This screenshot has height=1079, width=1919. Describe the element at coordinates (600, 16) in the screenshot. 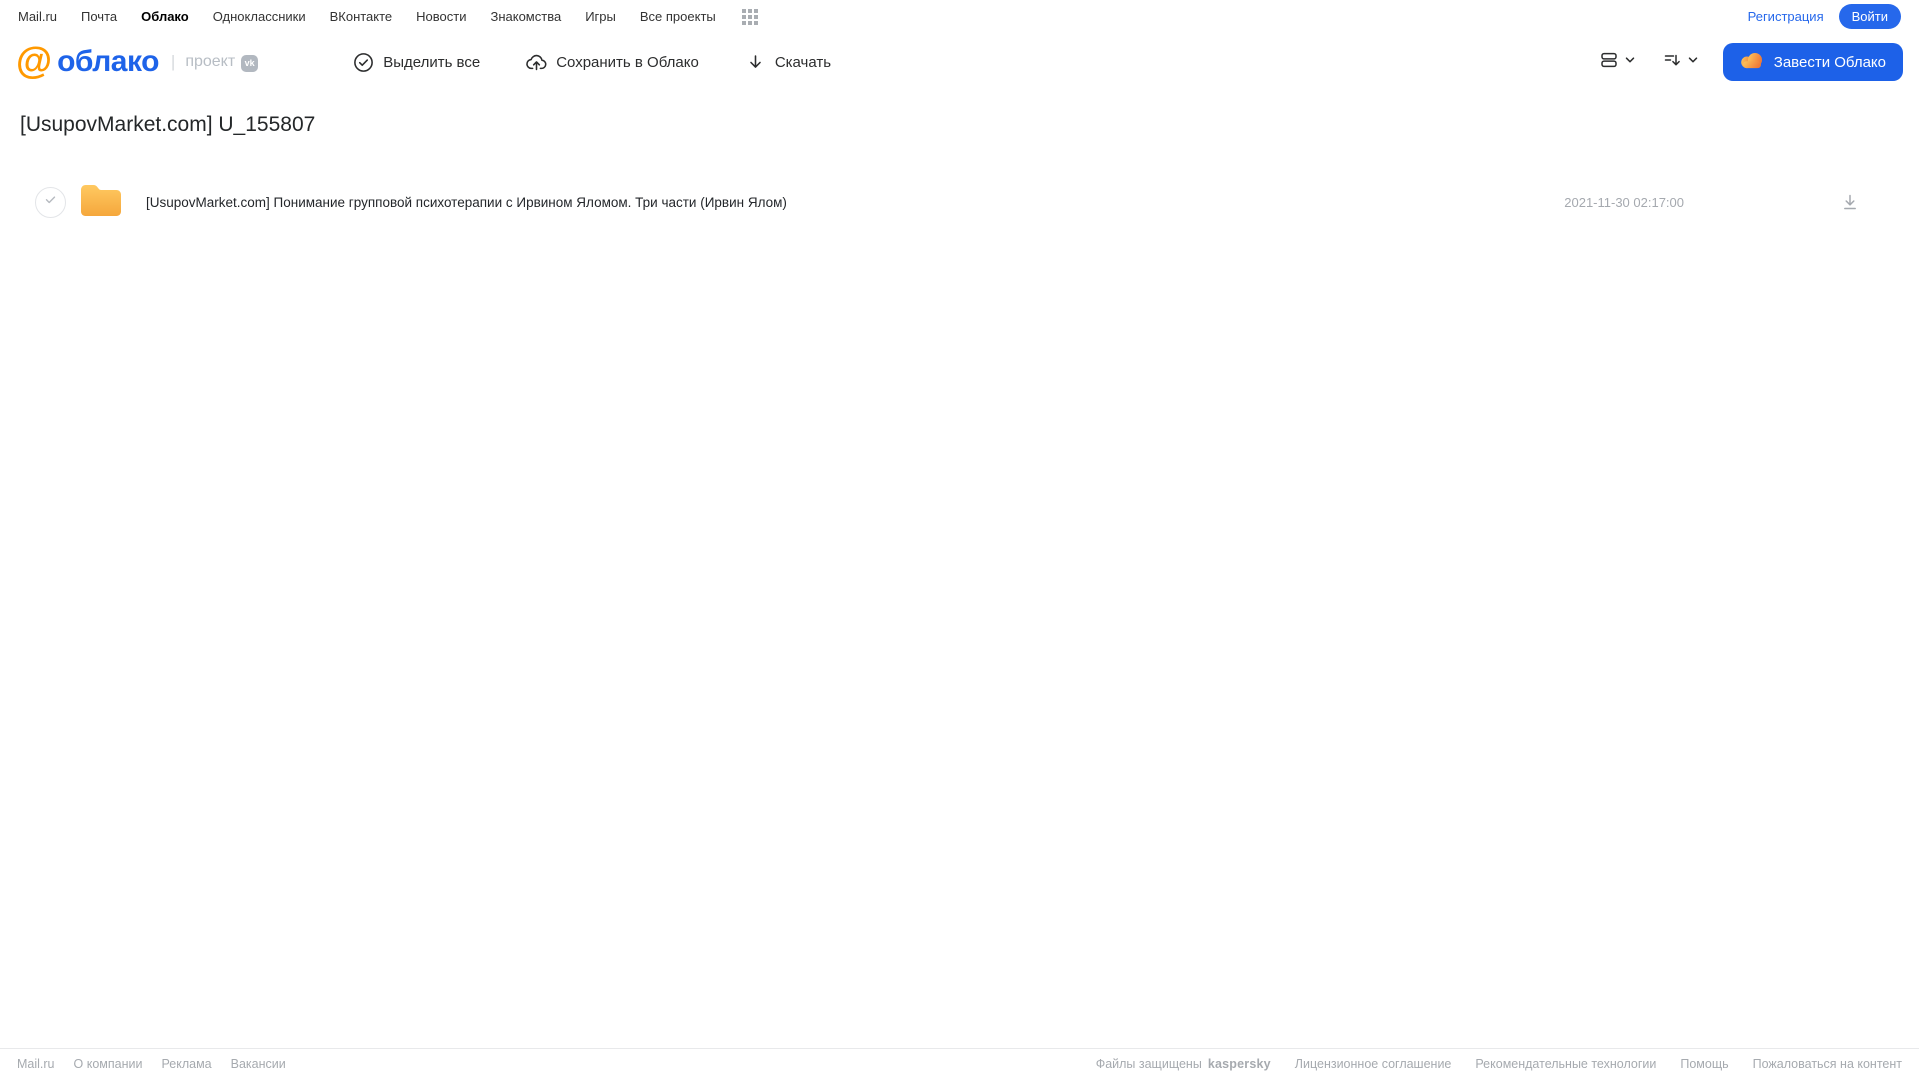

I see `nav-item-igry: Игры` at that location.